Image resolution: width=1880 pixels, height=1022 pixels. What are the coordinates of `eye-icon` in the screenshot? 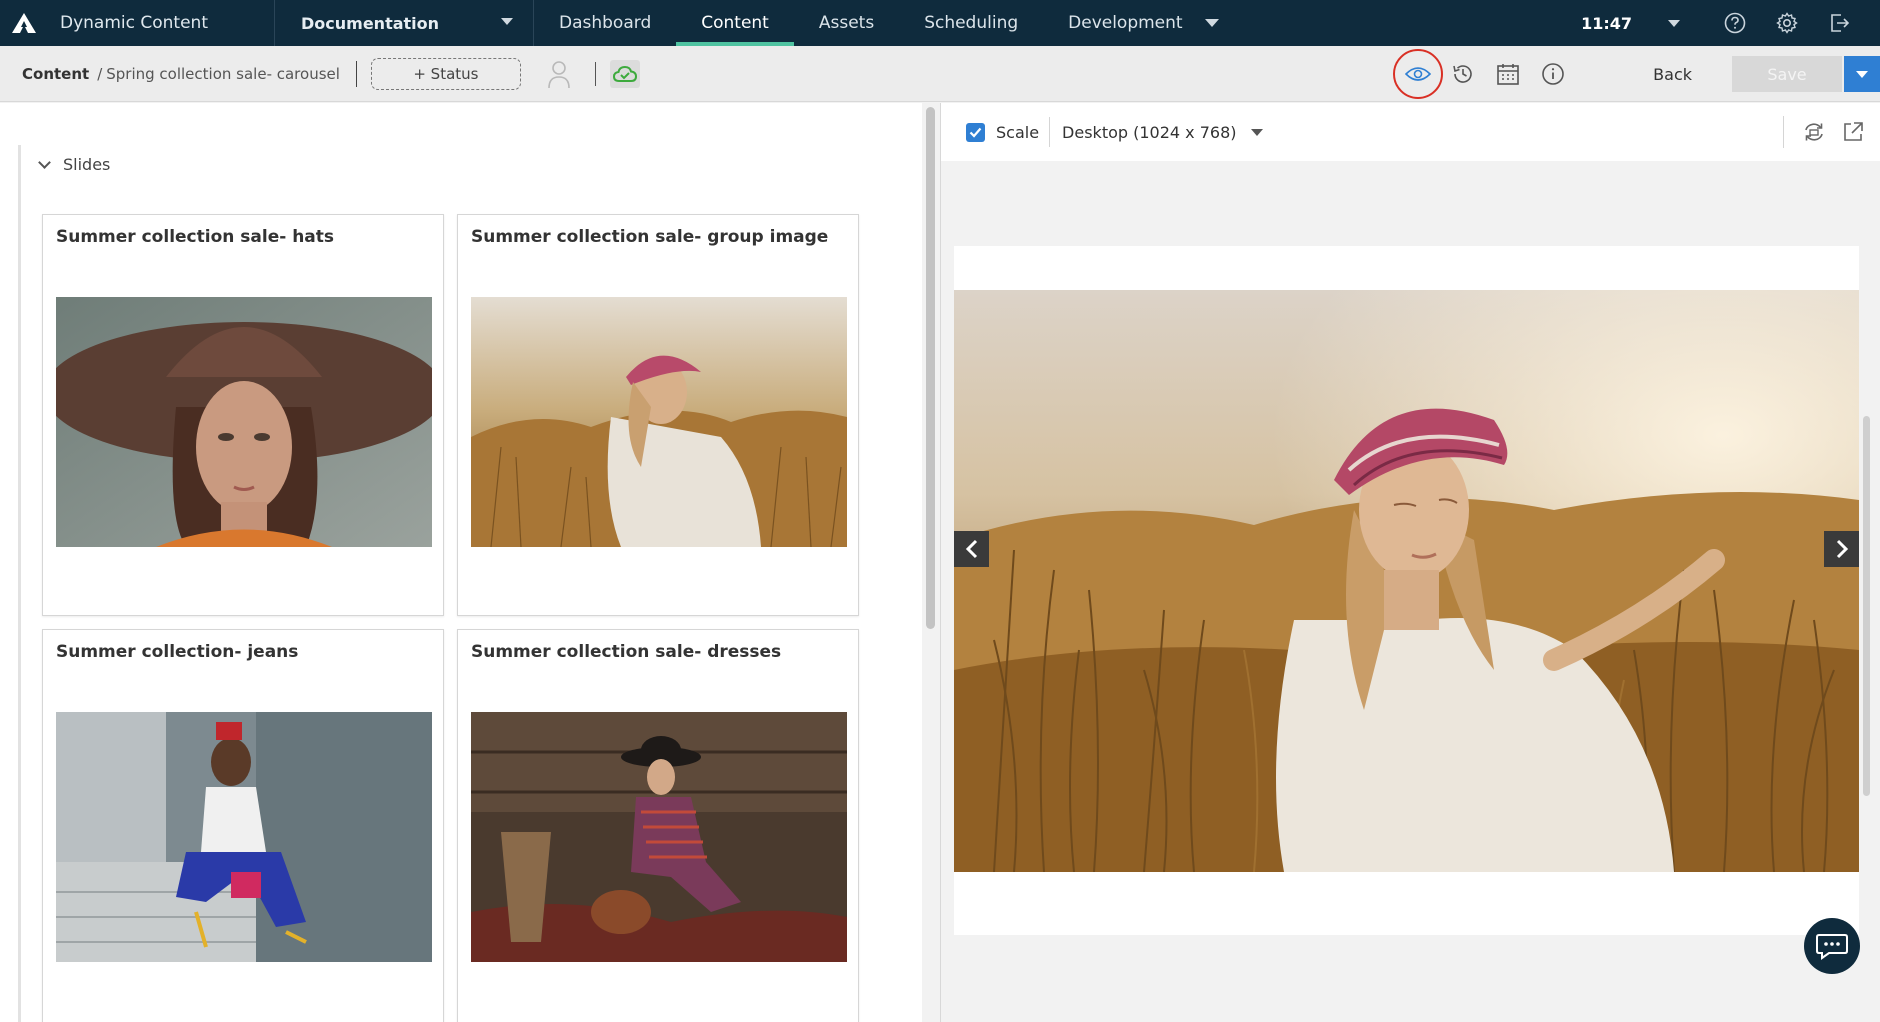 It's located at (1418, 74).